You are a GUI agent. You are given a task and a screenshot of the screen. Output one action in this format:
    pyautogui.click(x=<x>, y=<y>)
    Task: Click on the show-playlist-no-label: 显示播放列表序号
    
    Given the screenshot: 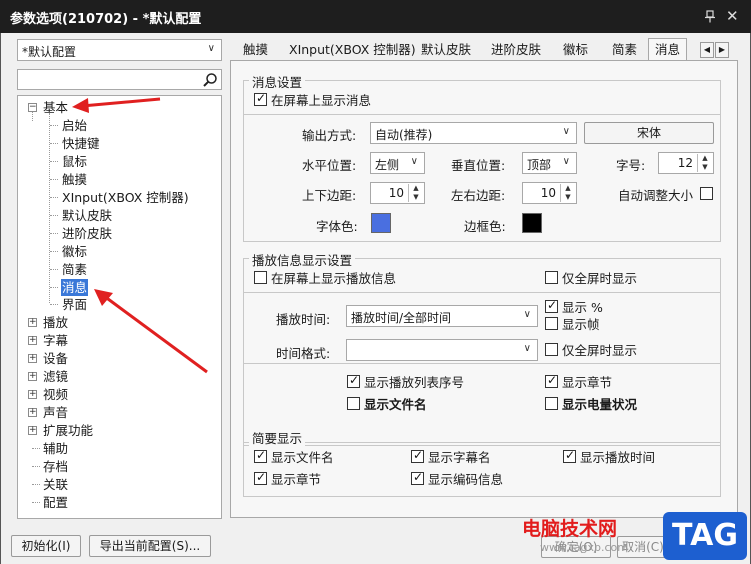 What is the action you would take?
    pyautogui.click(x=414, y=382)
    